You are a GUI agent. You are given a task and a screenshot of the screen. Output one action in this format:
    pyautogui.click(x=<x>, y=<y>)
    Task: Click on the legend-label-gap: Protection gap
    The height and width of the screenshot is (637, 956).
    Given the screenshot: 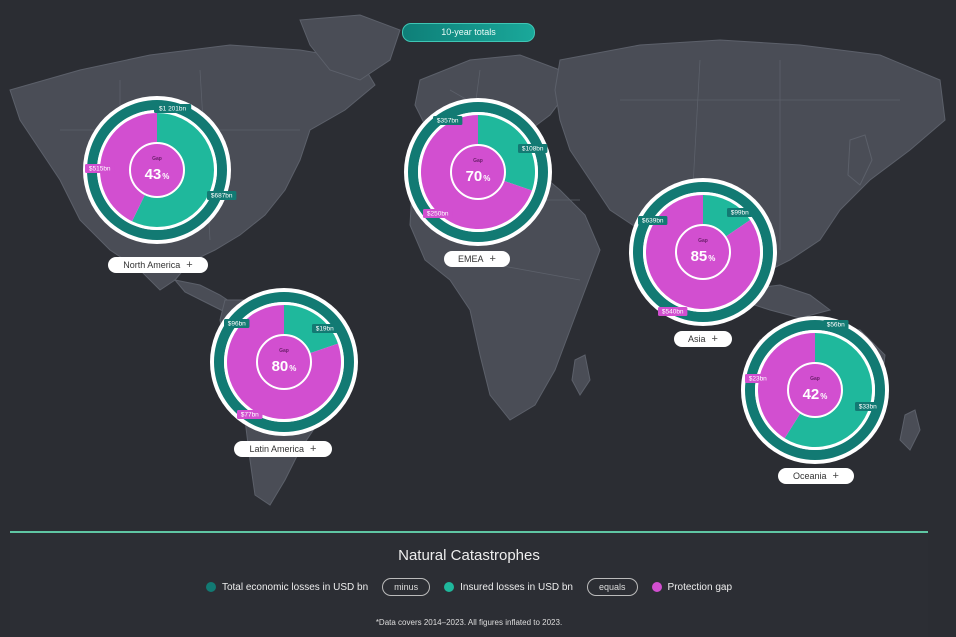 What is the action you would take?
    pyautogui.click(x=700, y=587)
    